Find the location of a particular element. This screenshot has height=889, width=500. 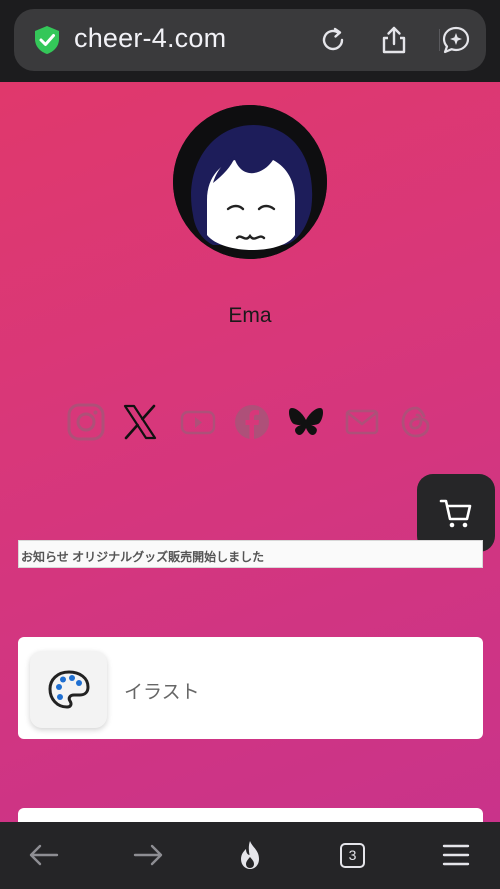

social-links is located at coordinates (252, 423).